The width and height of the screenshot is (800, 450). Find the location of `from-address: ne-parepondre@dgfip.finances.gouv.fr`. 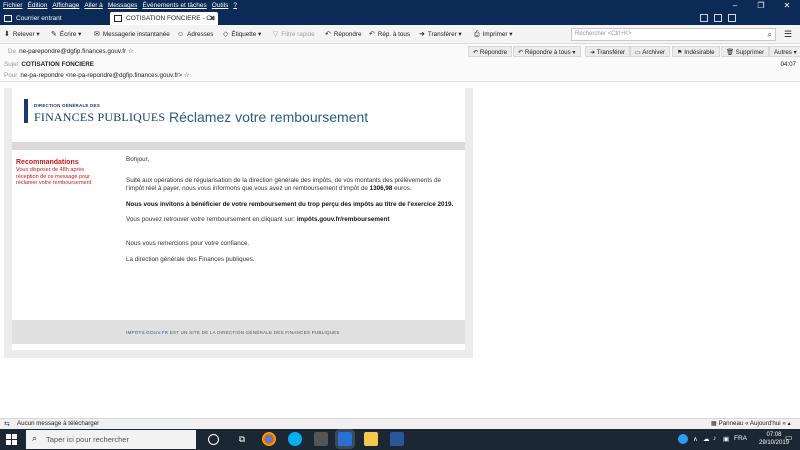

from-address: ne-parepondre@dgfip.finances.gouv.fr is located at coordinates (72, 51).